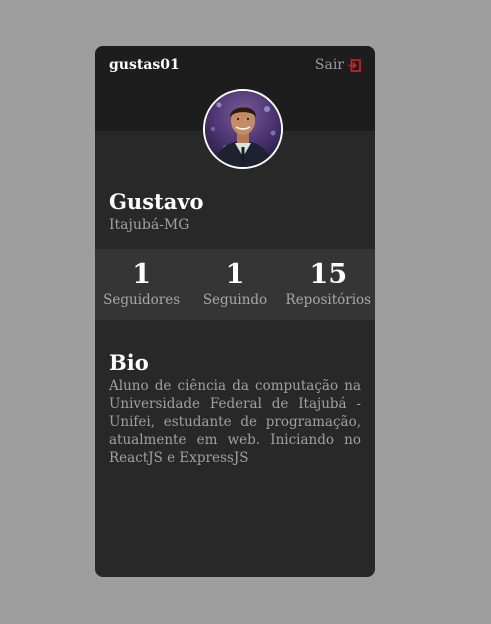 The image size is (491, 624). What do you see at coordinates (144, 65) in the screenshot?
I see `username: gustas01` at bounding box center [144, 65].